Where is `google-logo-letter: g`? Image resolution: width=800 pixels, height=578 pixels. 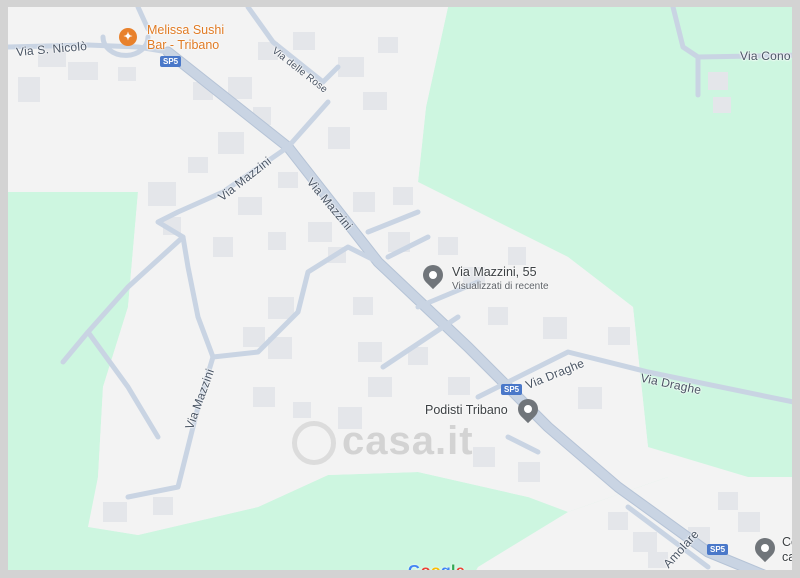
google-logo-letter: g is located at coordinates (445, 570).